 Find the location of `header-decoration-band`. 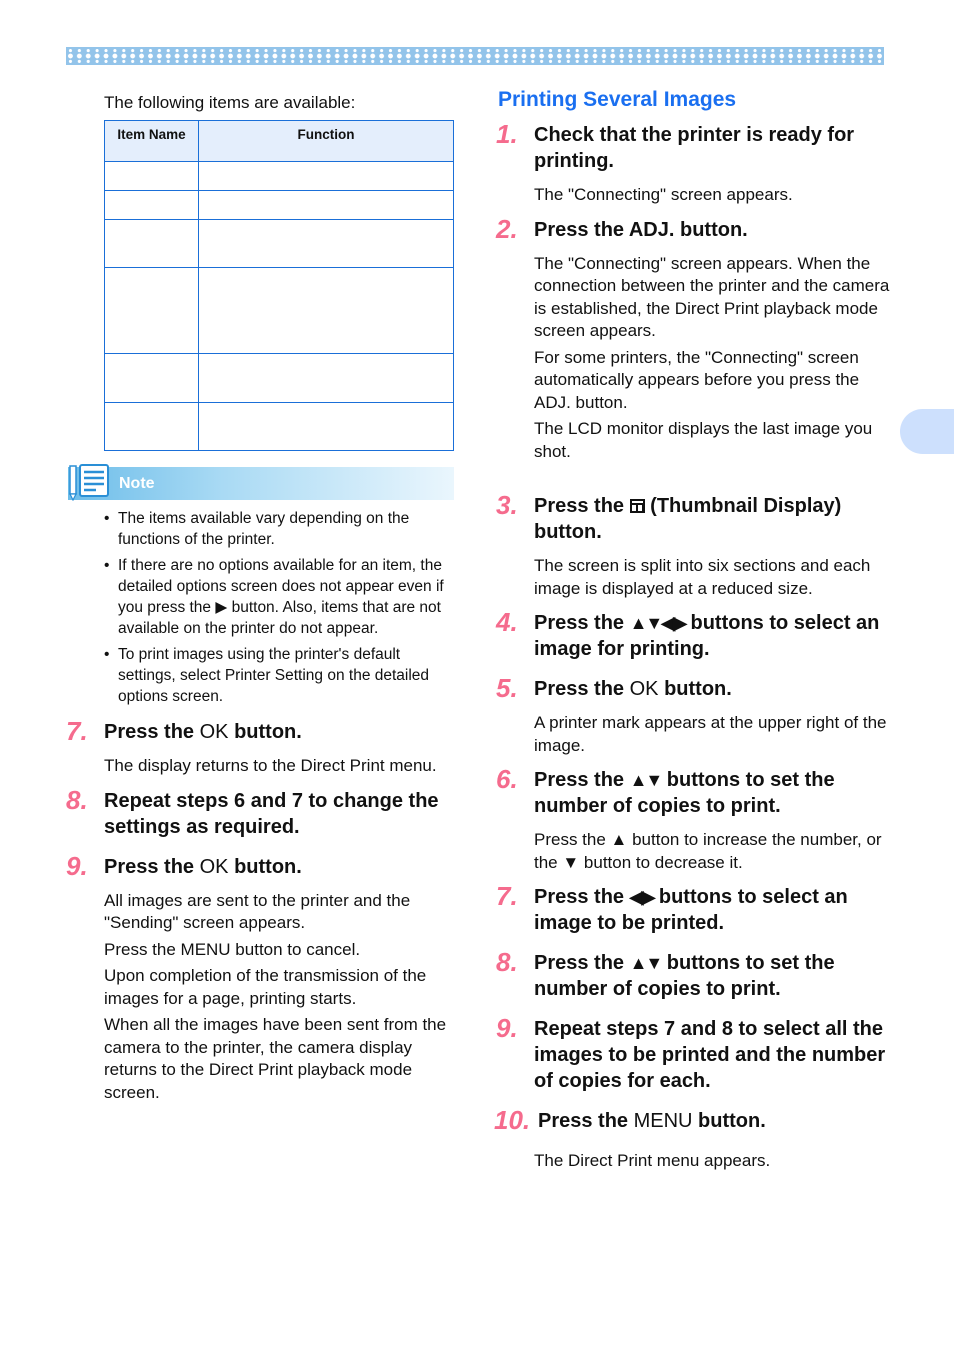

header-decoration-band is located at coordinates (475, 56).